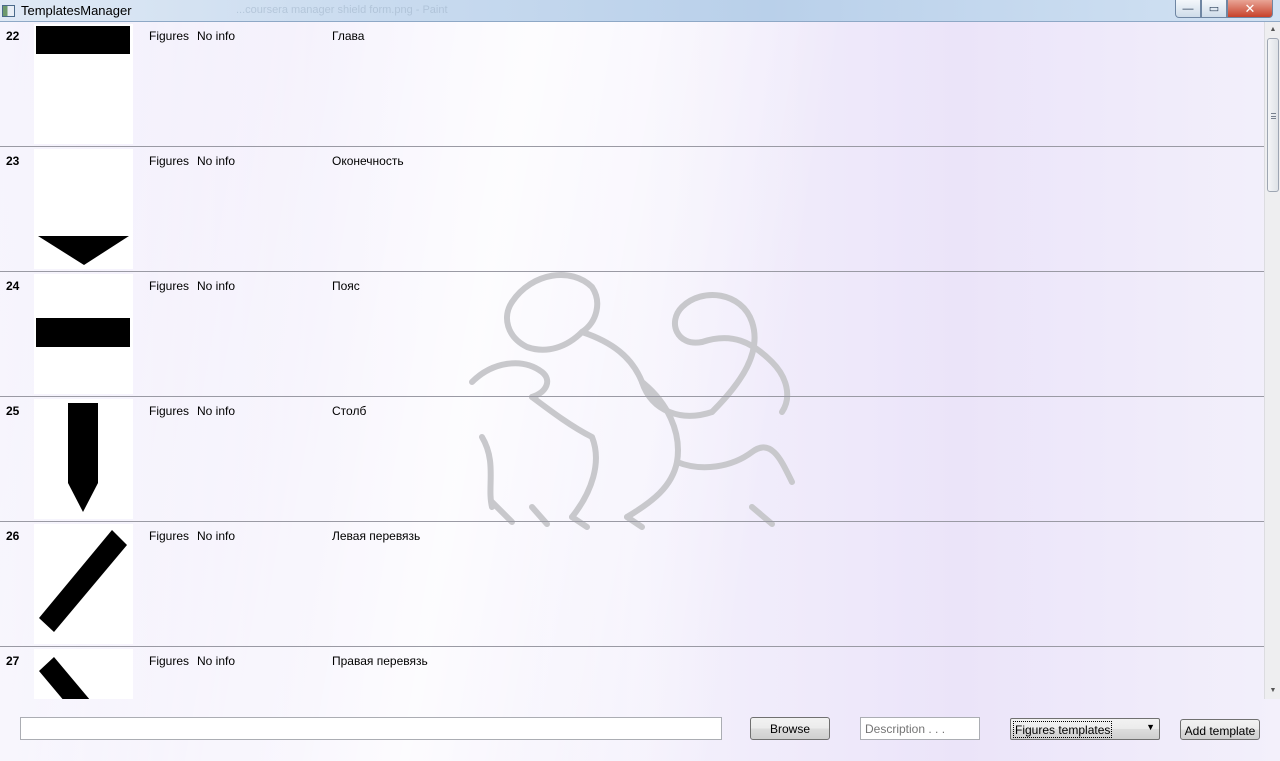 Image resolution: width=1280 pixels, height=761 pixels. I want to click on close-button: ✕, so click(1250, 9).